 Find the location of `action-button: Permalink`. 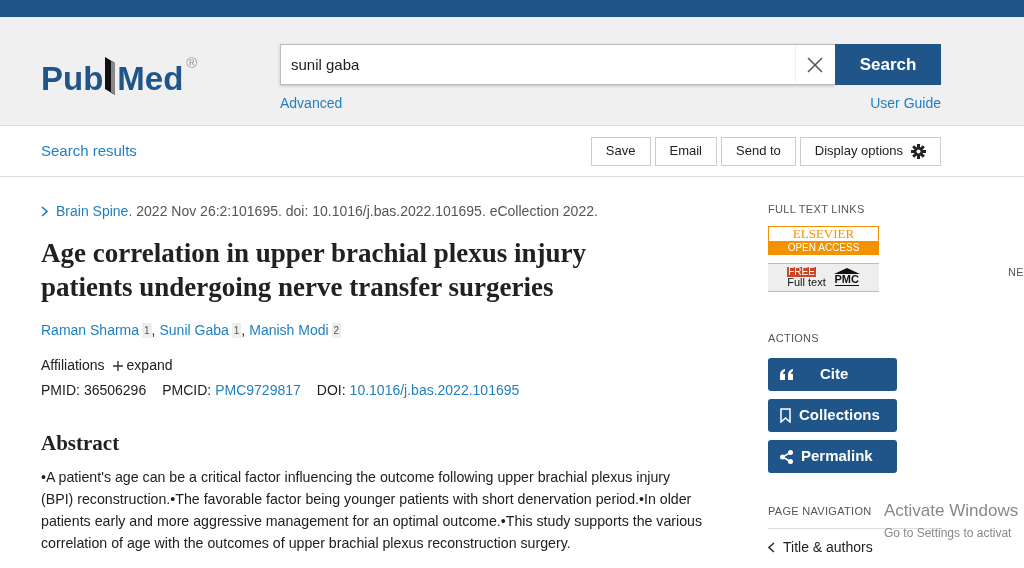

action-button: Permalink is located at coordinates (832, 456).